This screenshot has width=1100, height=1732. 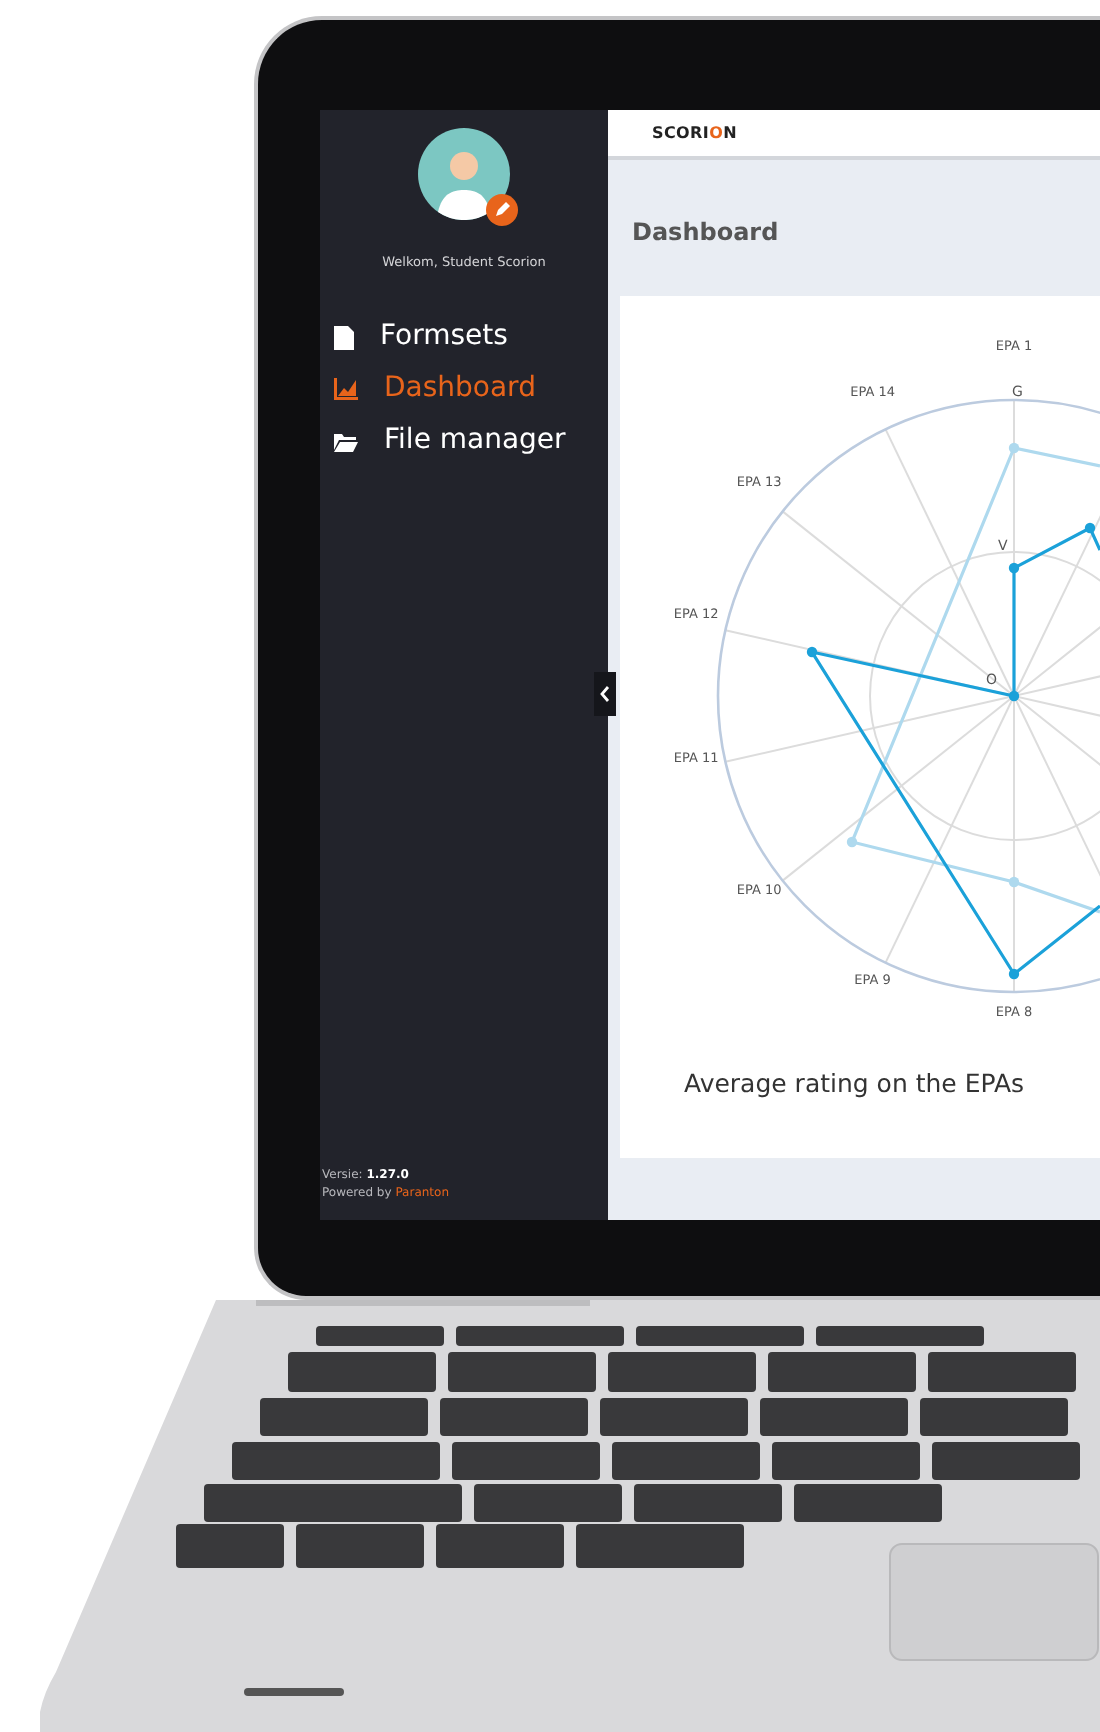 I want to click on nav-link: Dashboard, so click(x=428, y=389).